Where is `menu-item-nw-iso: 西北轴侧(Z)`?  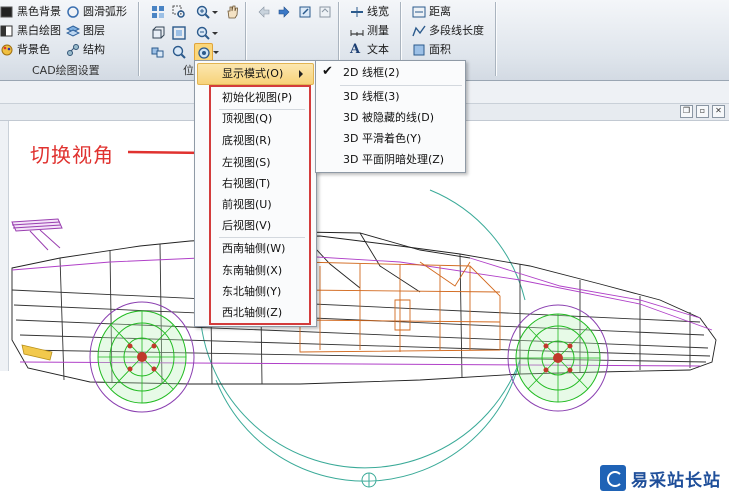
menu-item-nw-iso: 西北轴侧(Z) is located at coordinates (252, 313).